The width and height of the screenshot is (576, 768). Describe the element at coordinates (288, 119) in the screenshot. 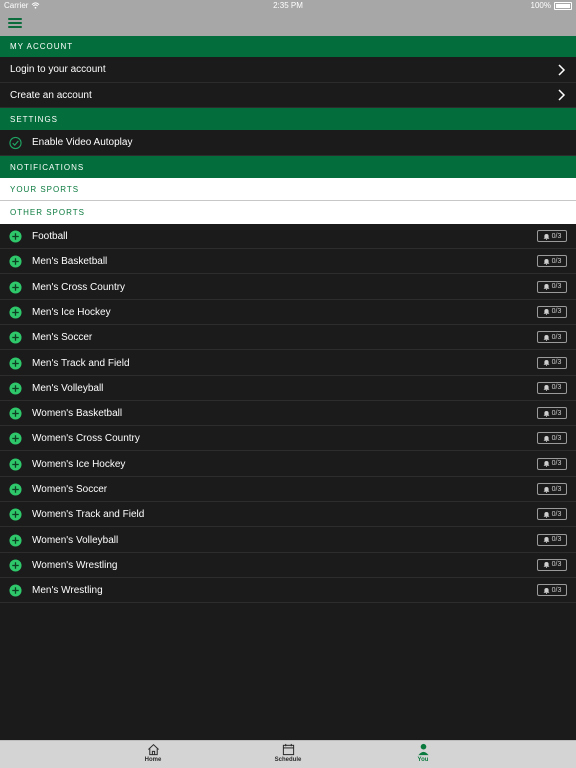

I see `section-header-settings: SETTINGS` at that location.